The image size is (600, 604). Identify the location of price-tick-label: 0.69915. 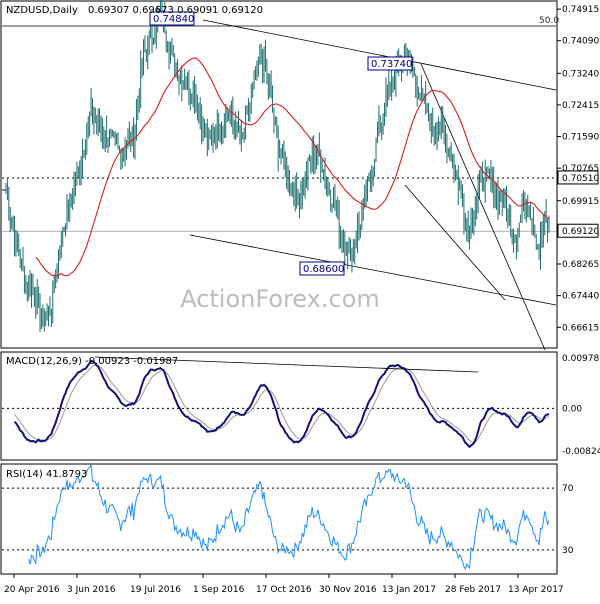
(580, 202).